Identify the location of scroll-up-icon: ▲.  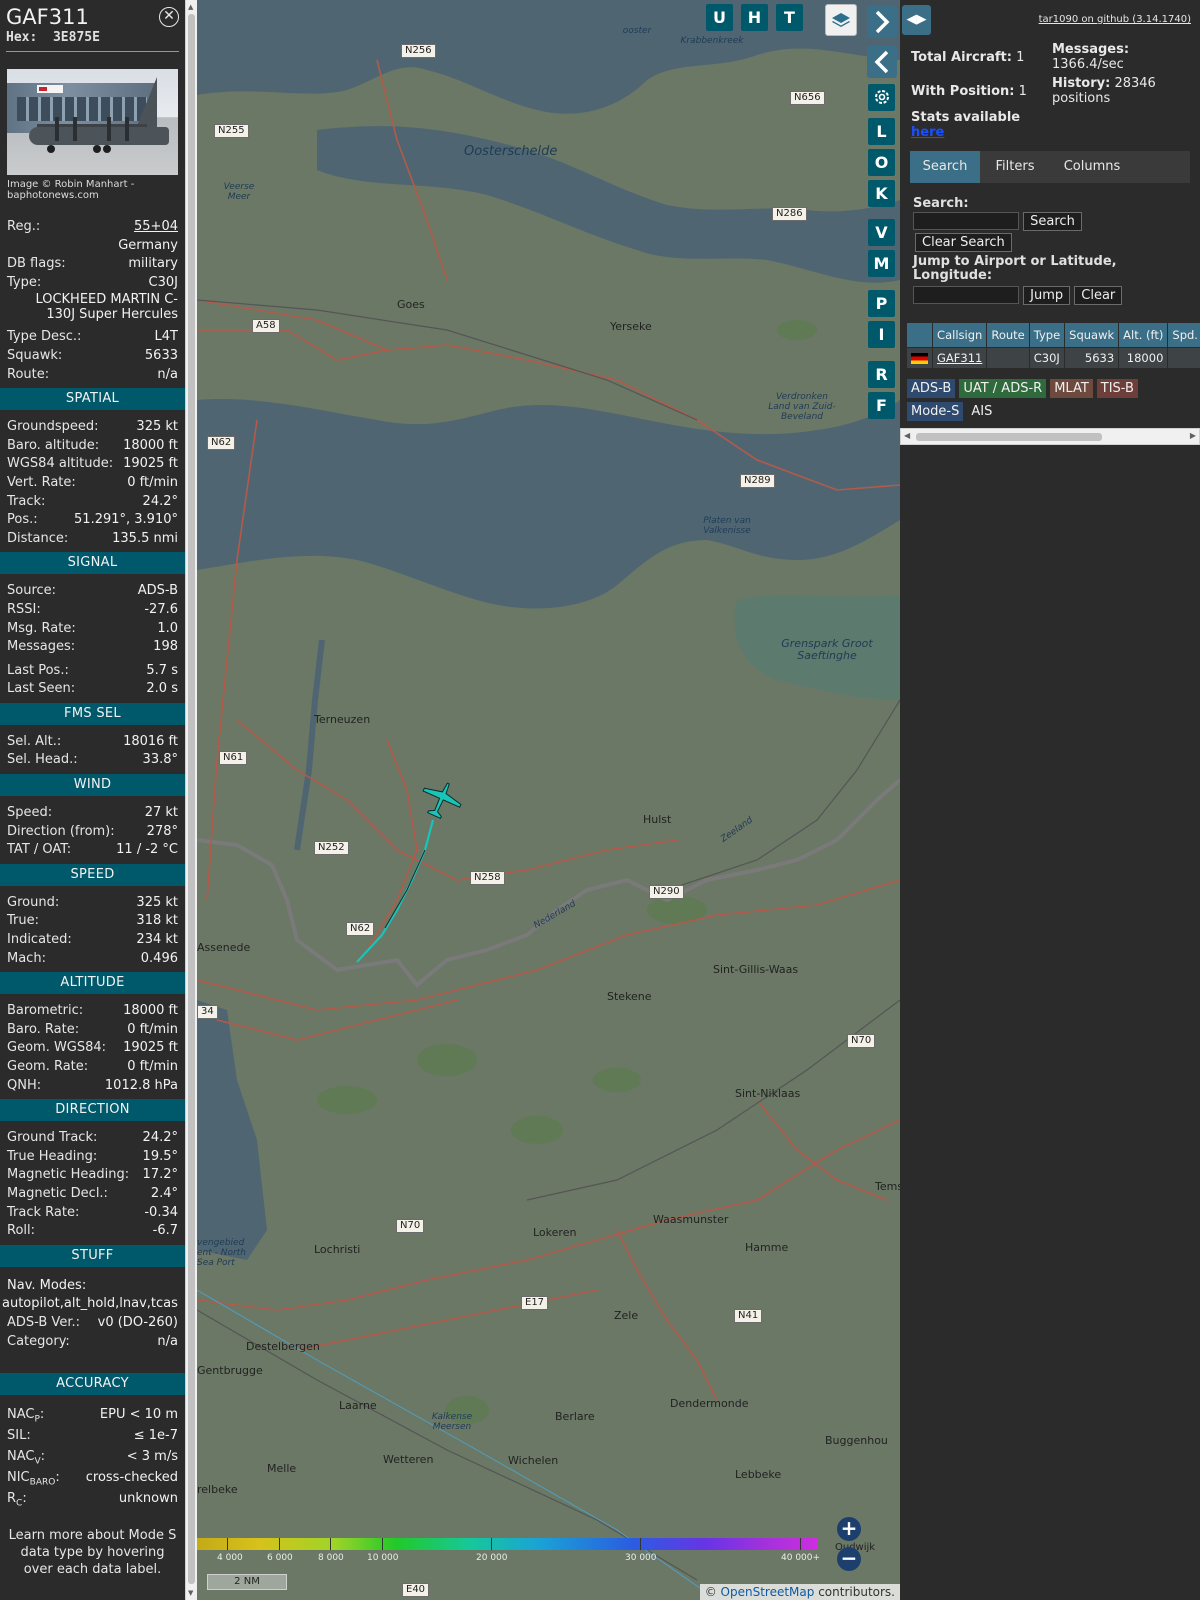
(190, 7).